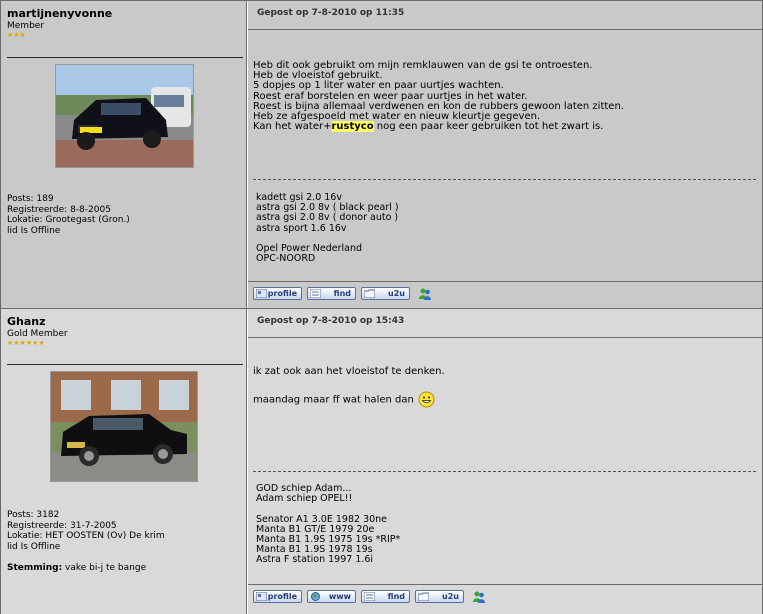  What do you see at coordinates (30, 199) in the screenshot?
I see `post-count: Posts: 189` at bounding box center [30, 199].